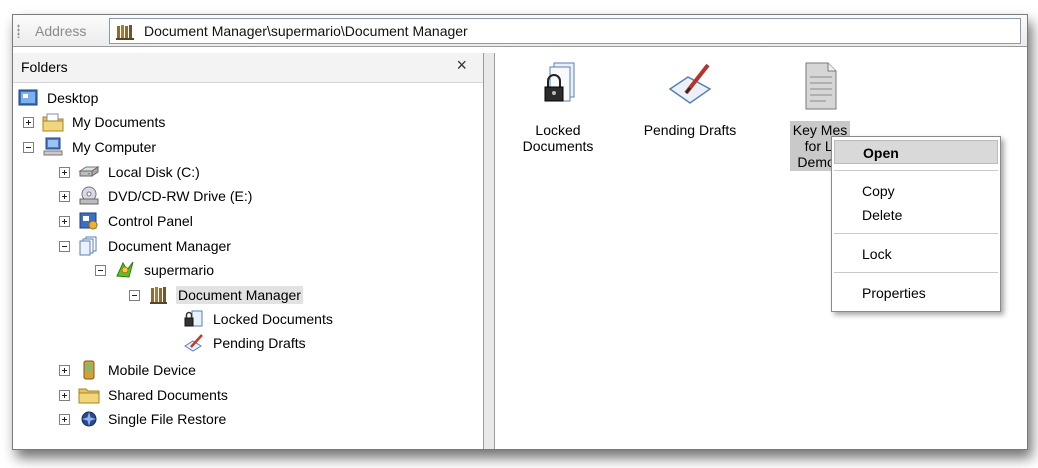 This screenshot has width=1038, height=468. Describe the element at coordinates (916, 254) in the screenshot. I see `menu-item-lock: Lock` at that location.